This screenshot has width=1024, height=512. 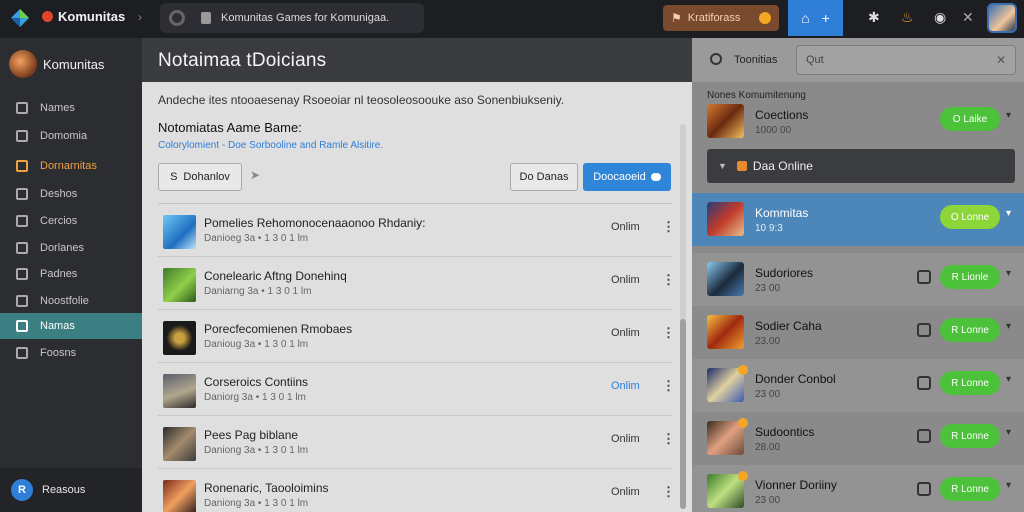 What do you see at coordinates (22, 166) in the screenshot?
I see `community-icon` at bounding box center [22, 166].